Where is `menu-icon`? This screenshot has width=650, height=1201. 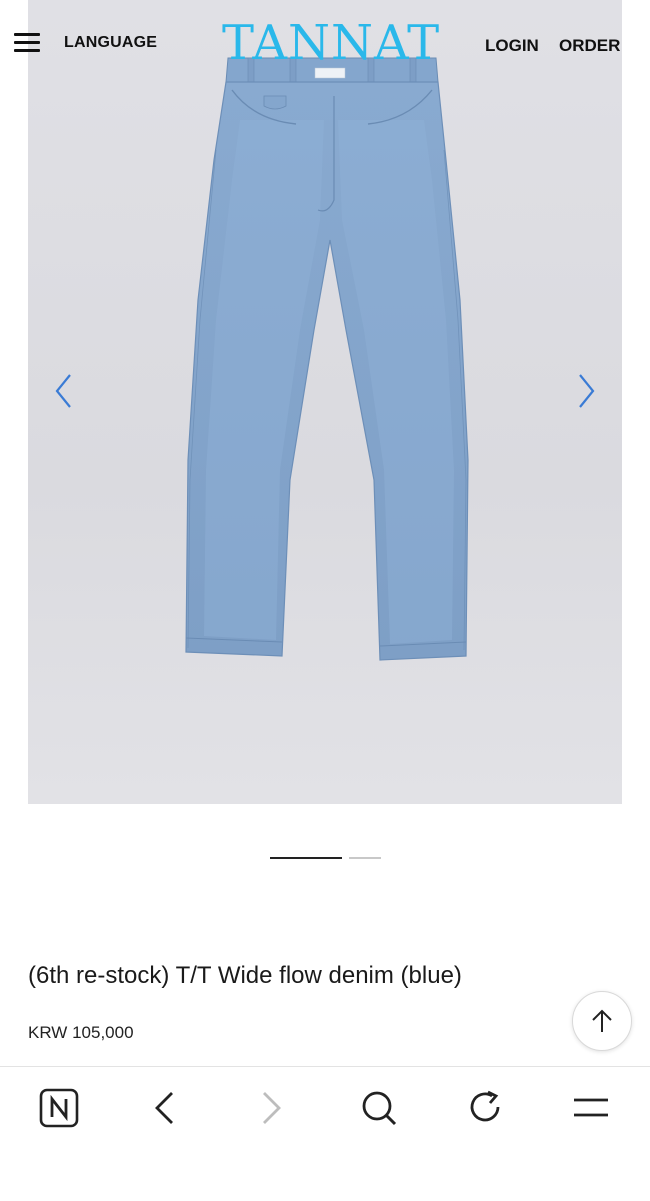
menu-icon is located at coordinates (591, 1107).